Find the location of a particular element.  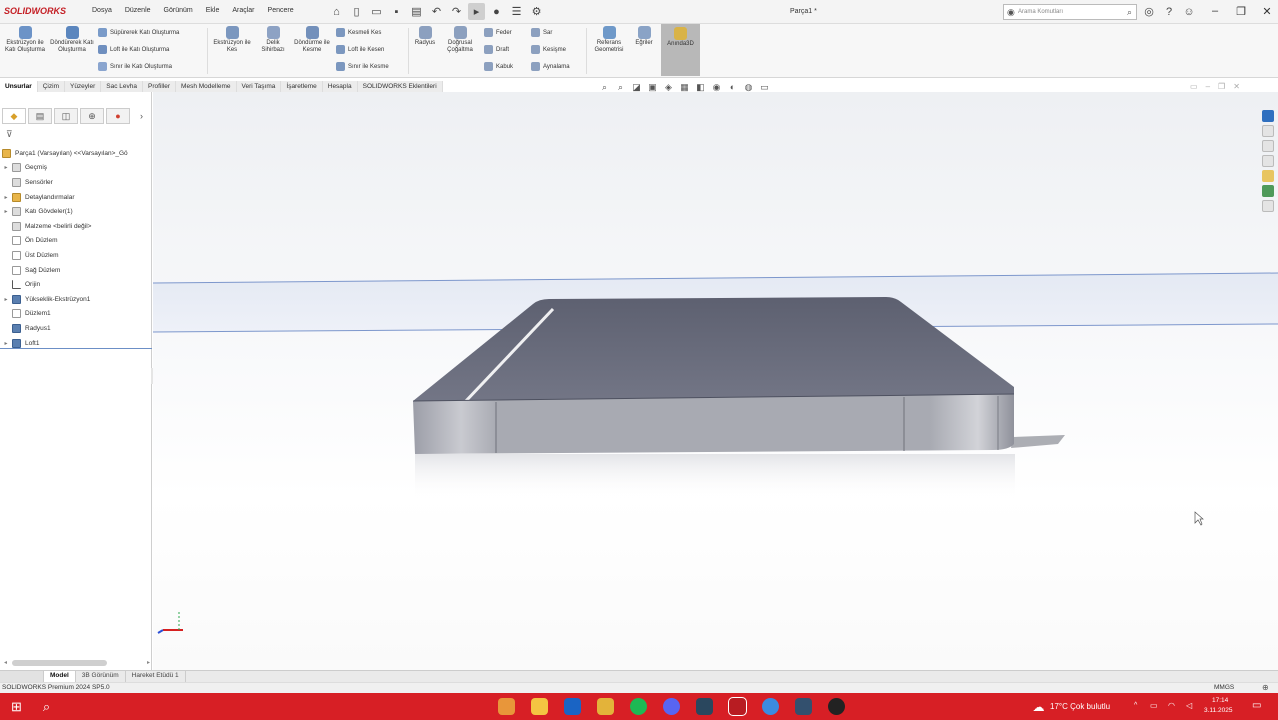

search-scope-icon: ◉ is located at coordinates (1011, 12).